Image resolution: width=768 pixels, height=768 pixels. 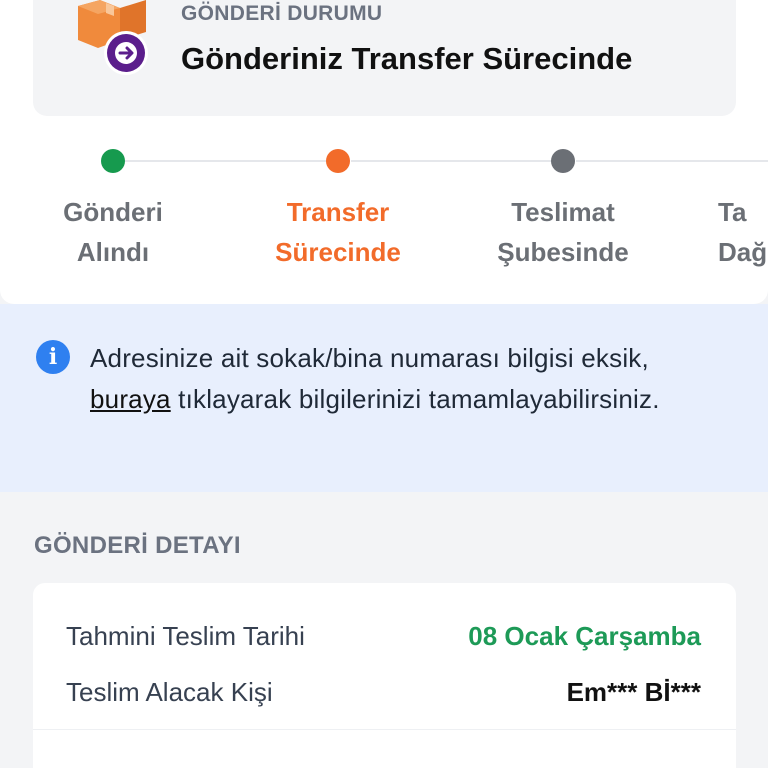 What do you see at coordinates (563, 161) in the screenshot?
I see `step-dot-branch` at bounding box center [563, 161].